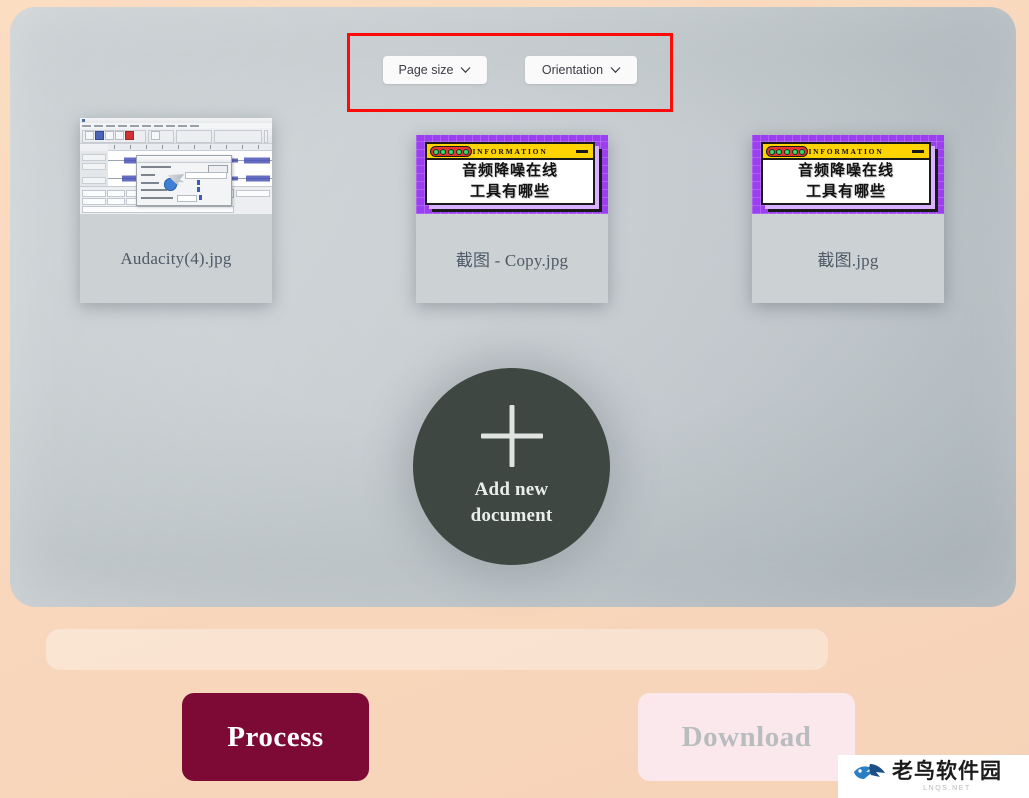 The height and width of the screenshot is (798, 1029). I want to click on document-filename: Audacity(4).jpg, so click(176, 258).